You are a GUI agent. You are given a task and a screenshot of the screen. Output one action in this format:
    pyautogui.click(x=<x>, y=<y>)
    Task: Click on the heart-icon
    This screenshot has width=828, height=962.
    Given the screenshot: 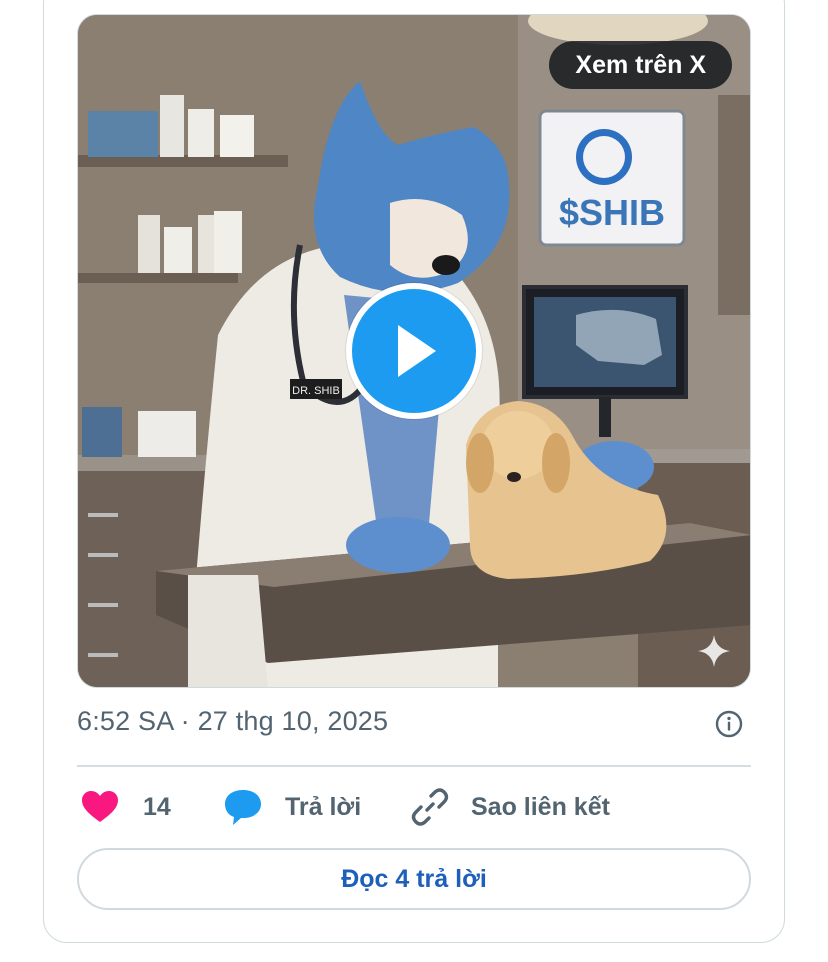 What is the action you would take?
    pyautogui.click(x=100, y=806)
    